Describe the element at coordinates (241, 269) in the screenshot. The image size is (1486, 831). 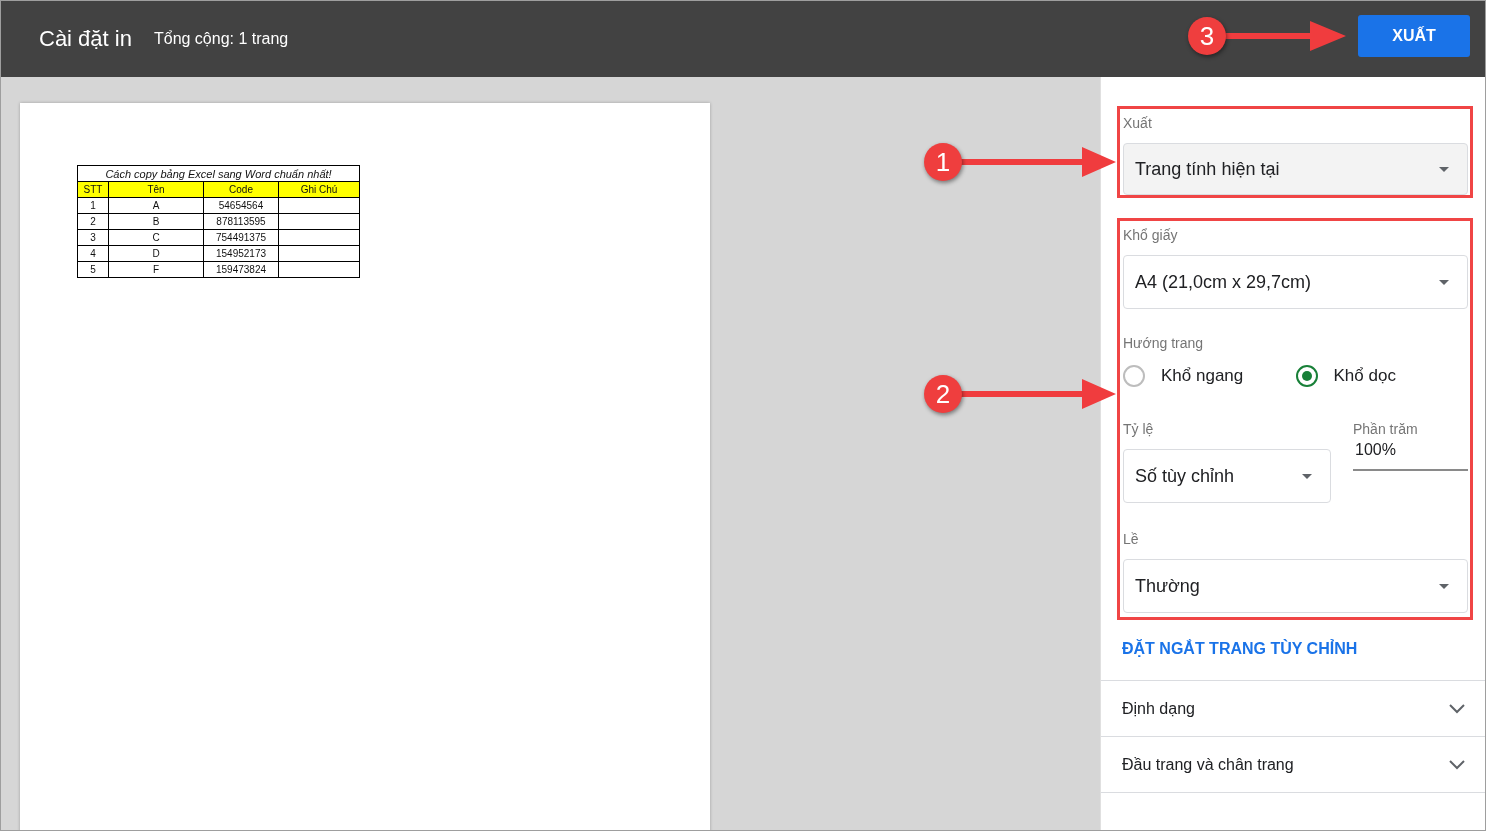
I see `table-cell: 159473824` at that location.